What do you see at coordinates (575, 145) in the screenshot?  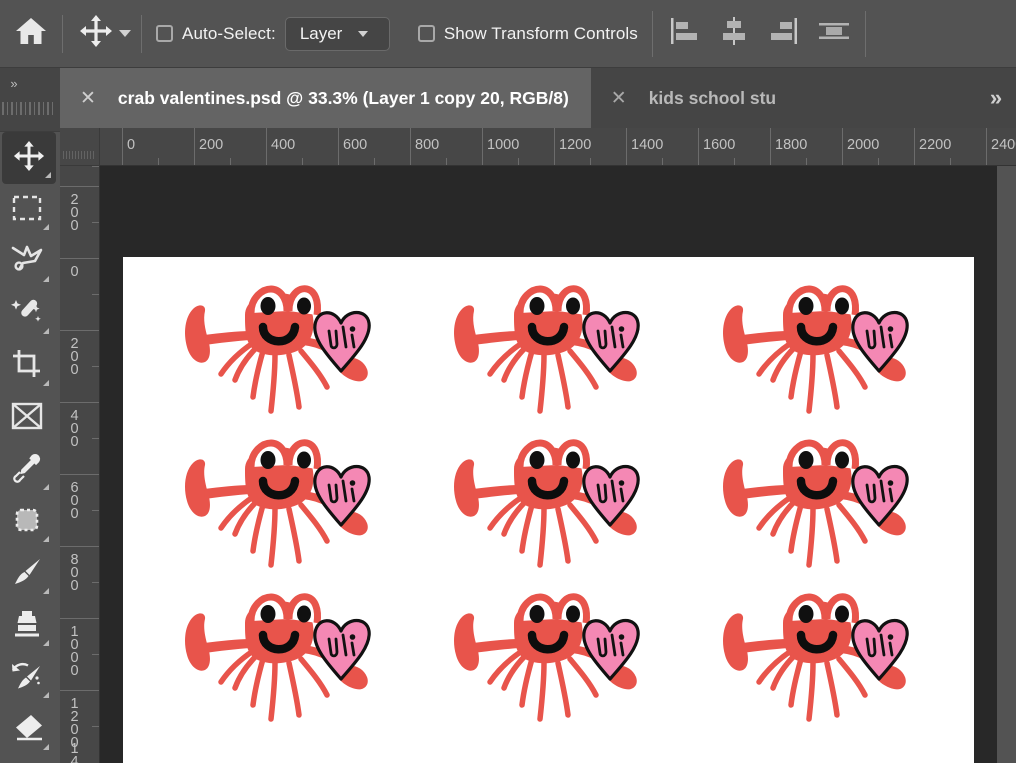 I see `ruler-label: 1200` at bounding box center [575, 145].